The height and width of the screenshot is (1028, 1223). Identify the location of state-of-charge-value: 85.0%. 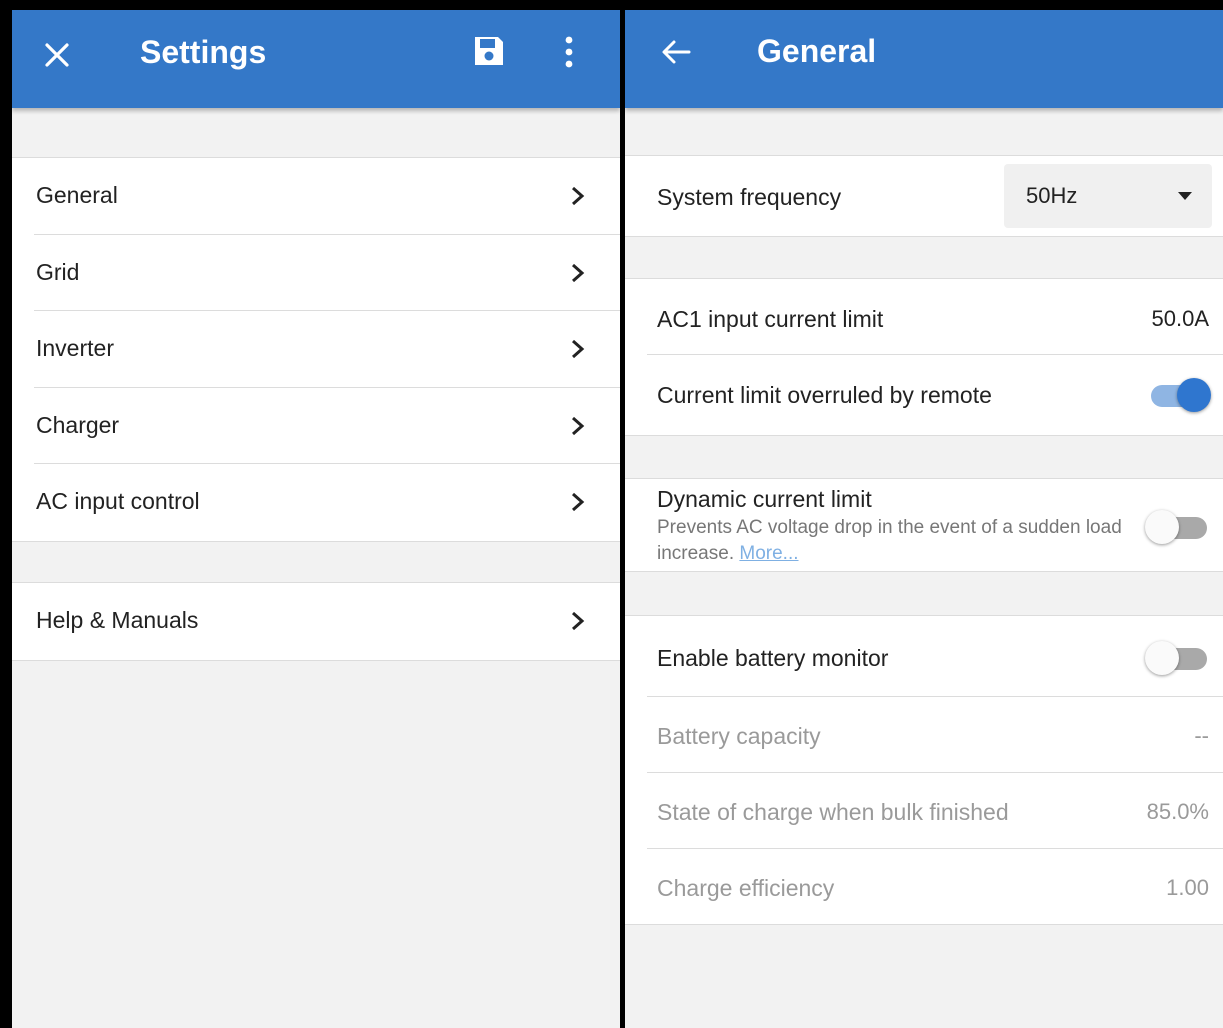
(1177, 811).